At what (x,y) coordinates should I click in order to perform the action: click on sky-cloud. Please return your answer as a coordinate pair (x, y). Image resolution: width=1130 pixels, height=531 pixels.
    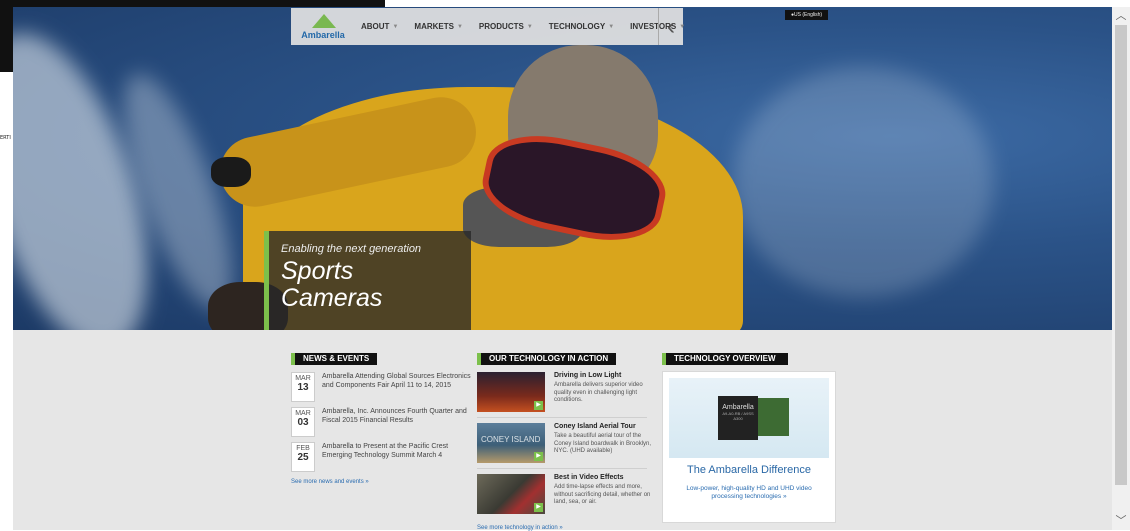
    Looking at the image, I should click on (863, 182).